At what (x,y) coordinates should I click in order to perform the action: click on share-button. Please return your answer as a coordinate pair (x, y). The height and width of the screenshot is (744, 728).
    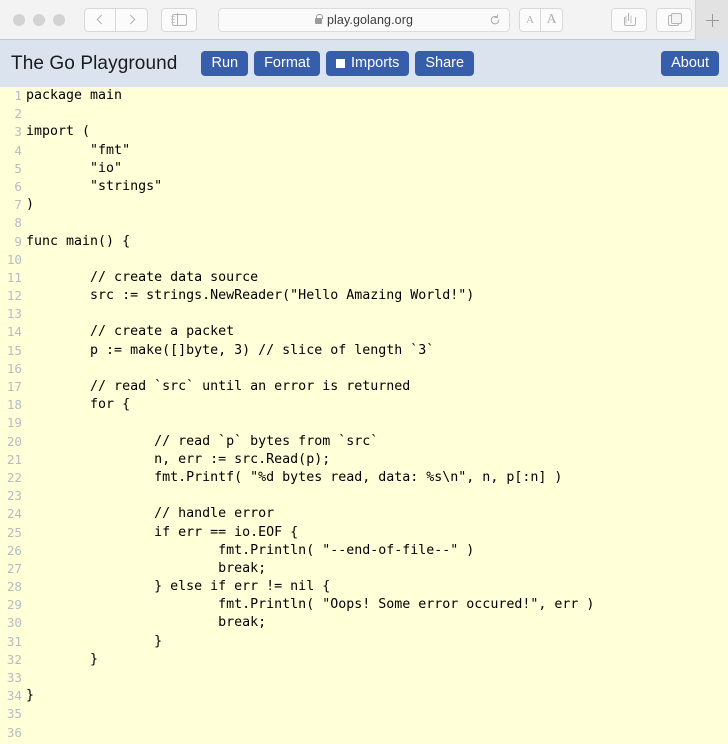
    Looking at the image, I should click on (629, 19).